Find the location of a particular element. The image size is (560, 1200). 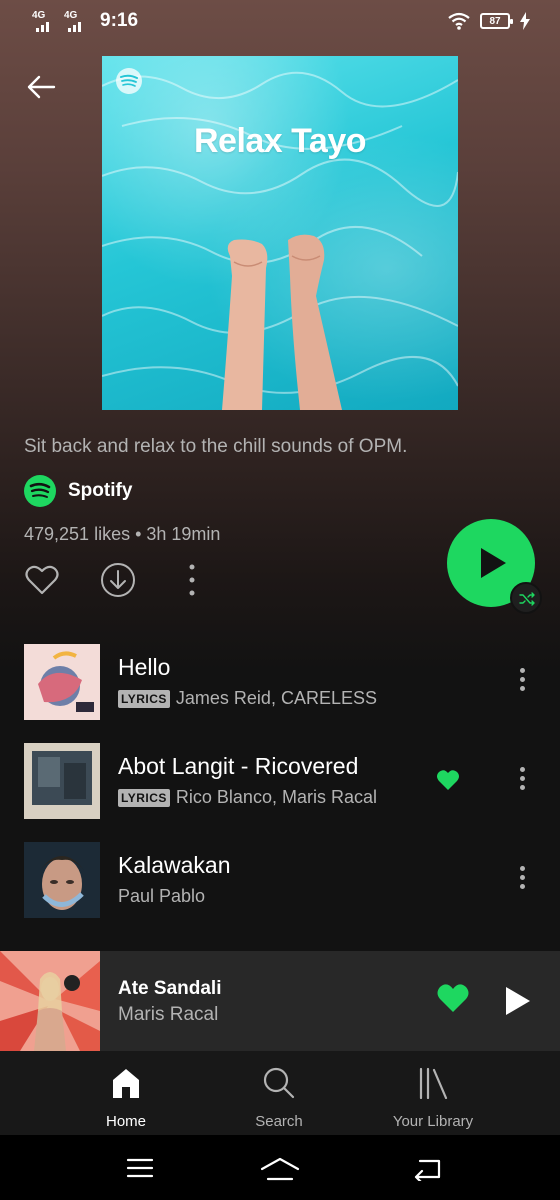

back-system-button is located at coordinates (427, 1171).